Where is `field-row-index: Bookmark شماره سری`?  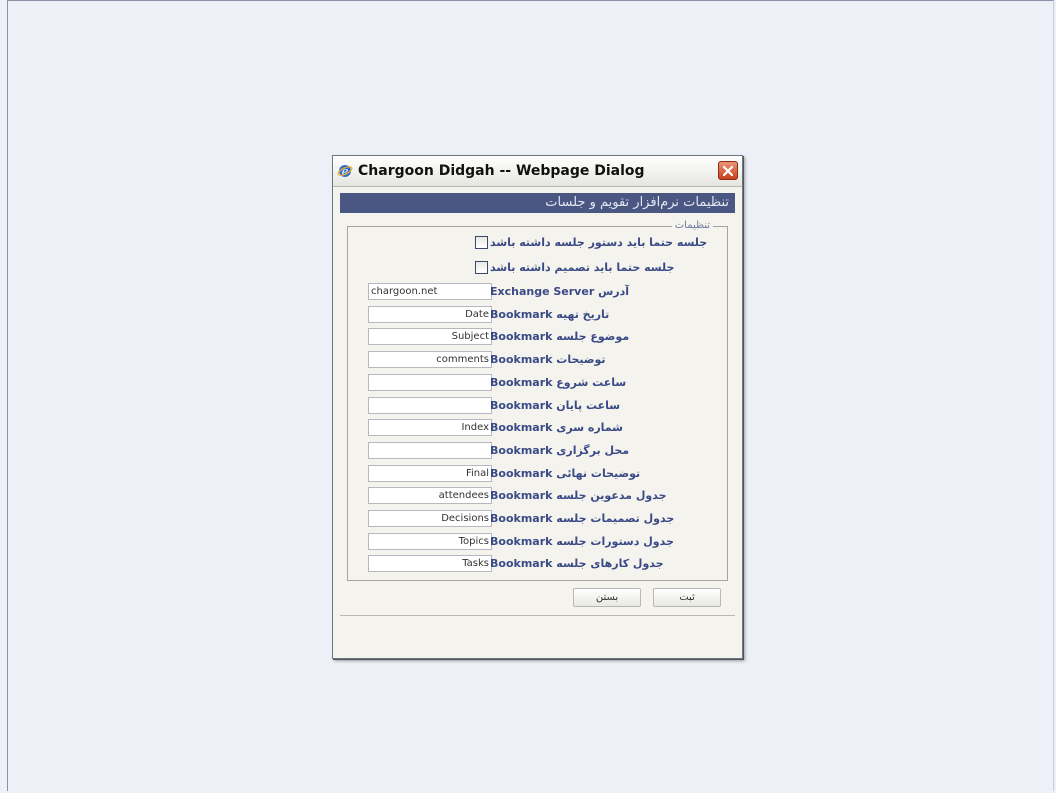 field-row-index: Bookmark شماره سری is located at coordinates (538, 429).